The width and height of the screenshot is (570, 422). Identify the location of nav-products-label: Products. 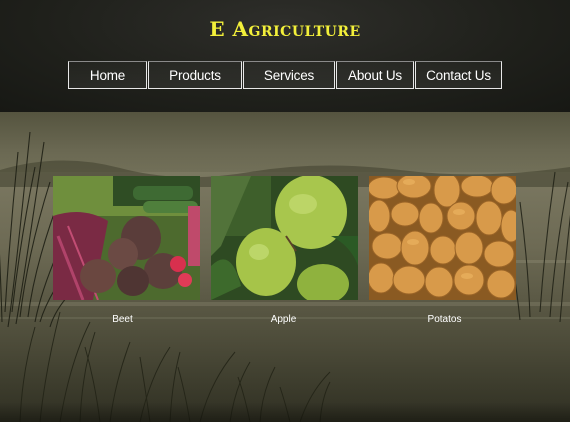
(195, 75).